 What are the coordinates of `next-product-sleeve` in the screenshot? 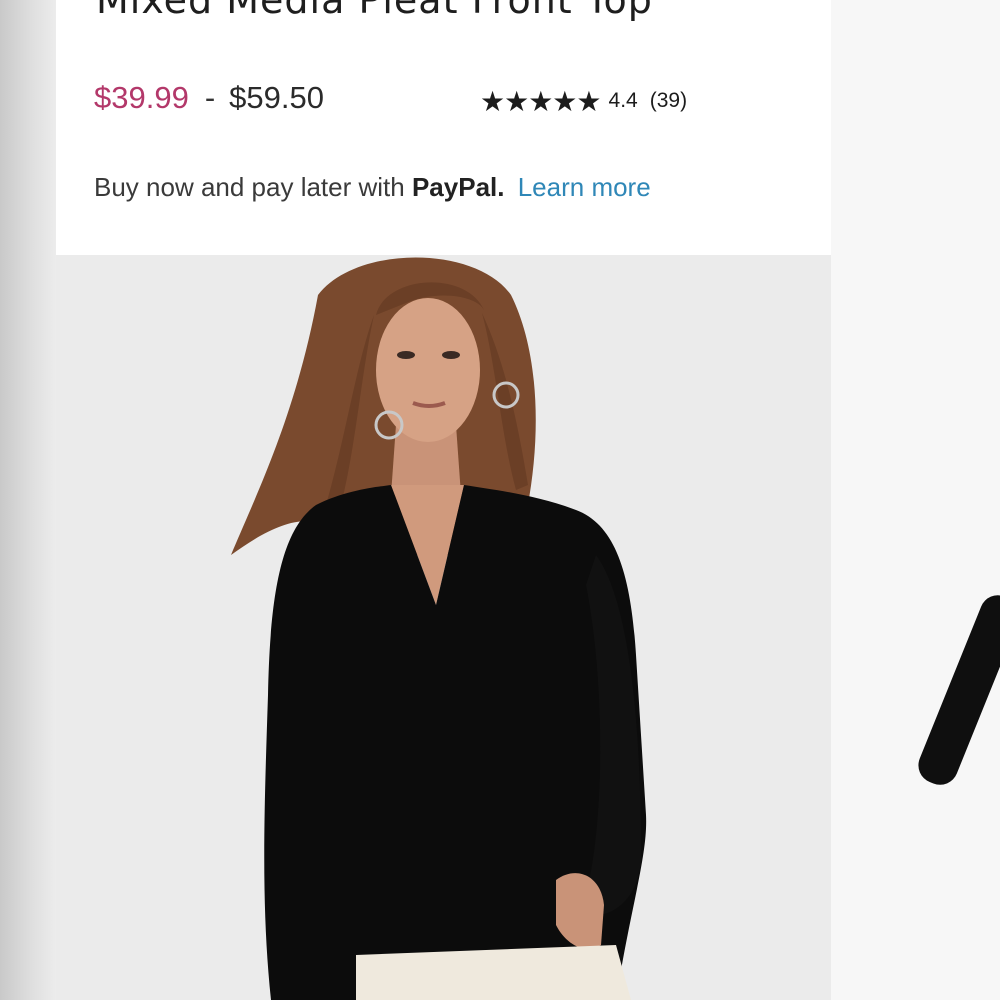 It's located at (956, 690).